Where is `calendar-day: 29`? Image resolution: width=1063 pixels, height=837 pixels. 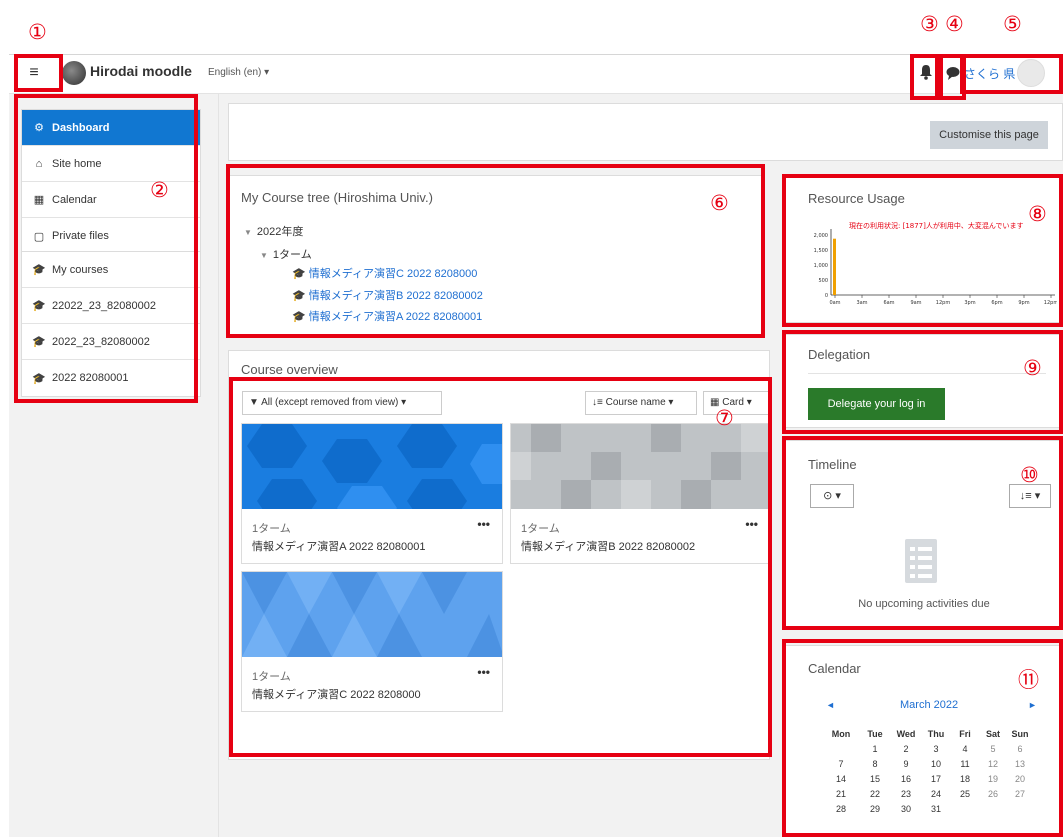 calendar-day: 29 is located at coordinates (875, 809).